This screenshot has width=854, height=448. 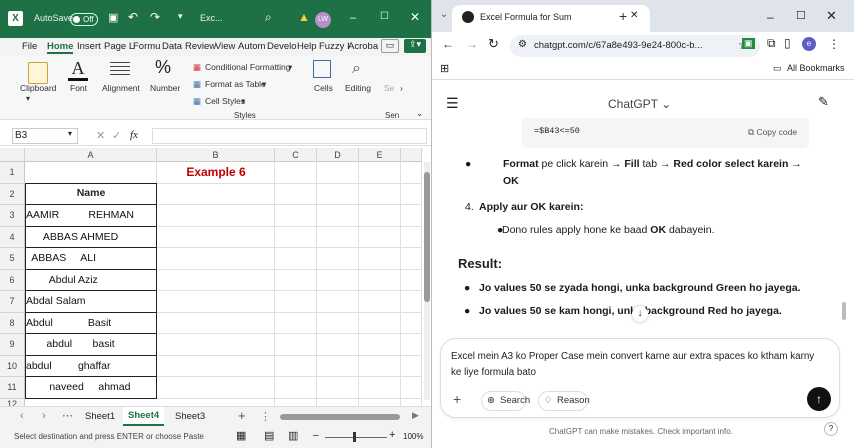 I want to click on format-as-table-button: Format as Table, so click(x=235, y=84).